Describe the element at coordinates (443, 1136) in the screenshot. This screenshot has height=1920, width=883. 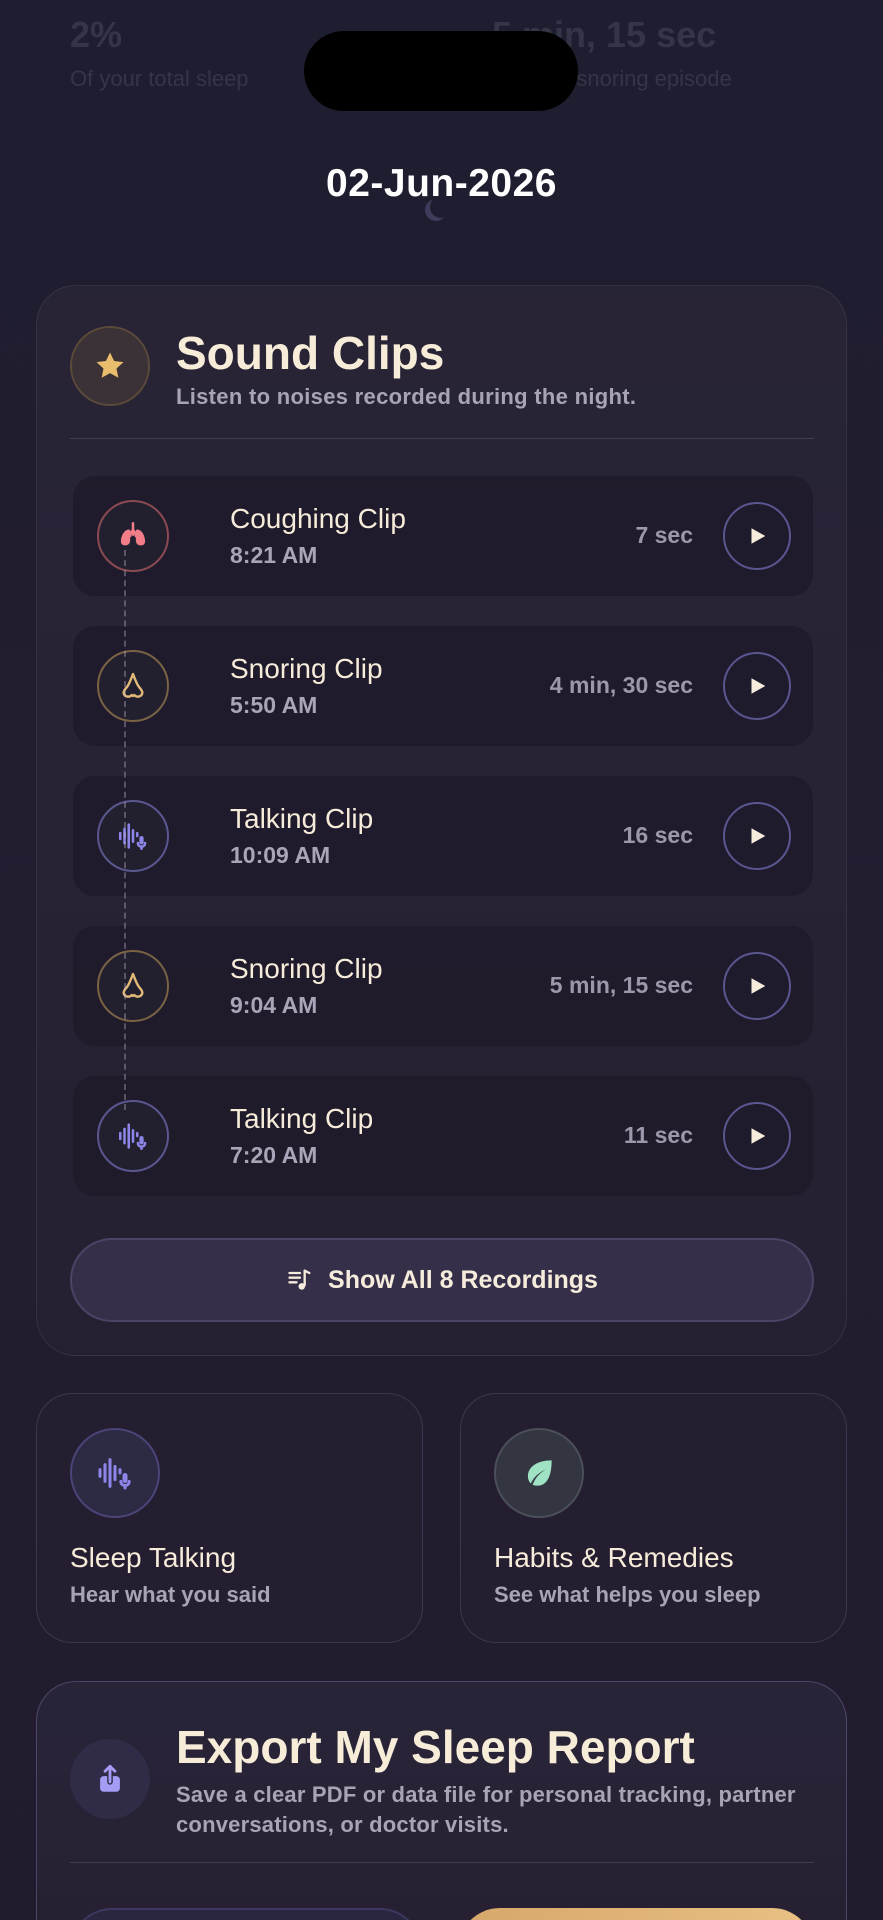
I see `clip-row-talking: Talking Clip 7:20 AM 11 sec` at that location.